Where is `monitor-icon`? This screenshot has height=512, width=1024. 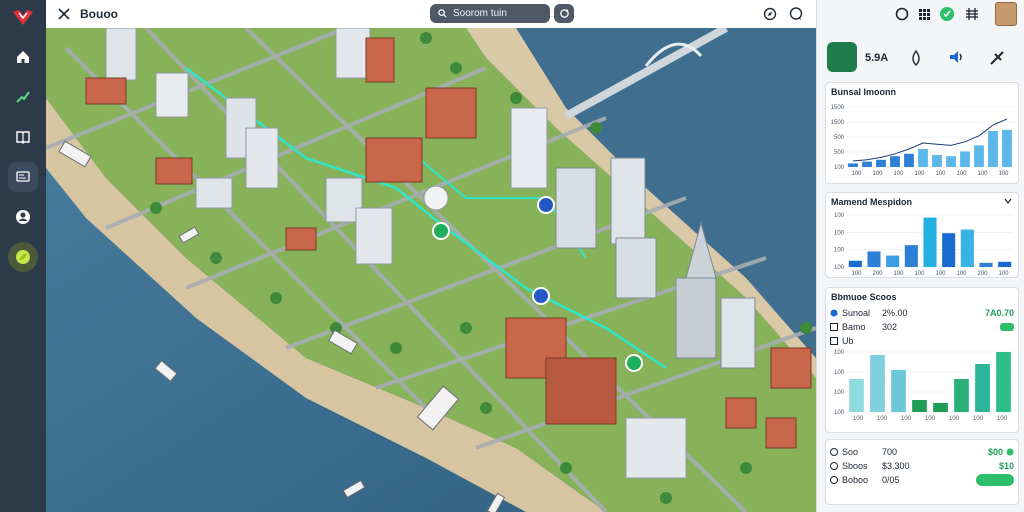 monitor-icon is located at coordinates (23, 176).